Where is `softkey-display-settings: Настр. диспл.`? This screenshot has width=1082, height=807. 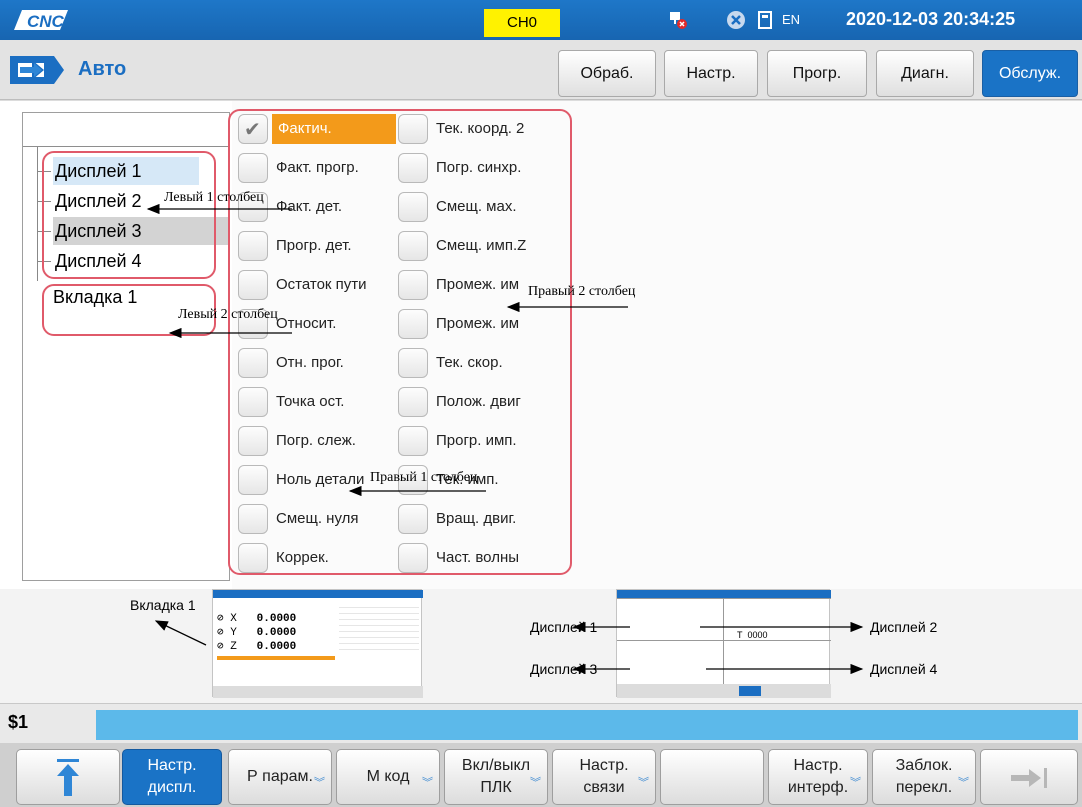 softkey-display-settings: Настр. диспл. is located at coordinates (172, 777).